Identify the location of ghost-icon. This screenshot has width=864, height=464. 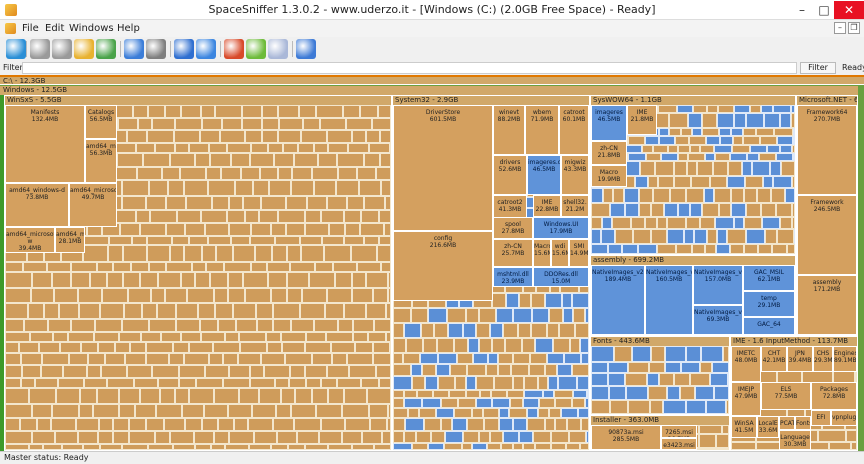
(278, 49).